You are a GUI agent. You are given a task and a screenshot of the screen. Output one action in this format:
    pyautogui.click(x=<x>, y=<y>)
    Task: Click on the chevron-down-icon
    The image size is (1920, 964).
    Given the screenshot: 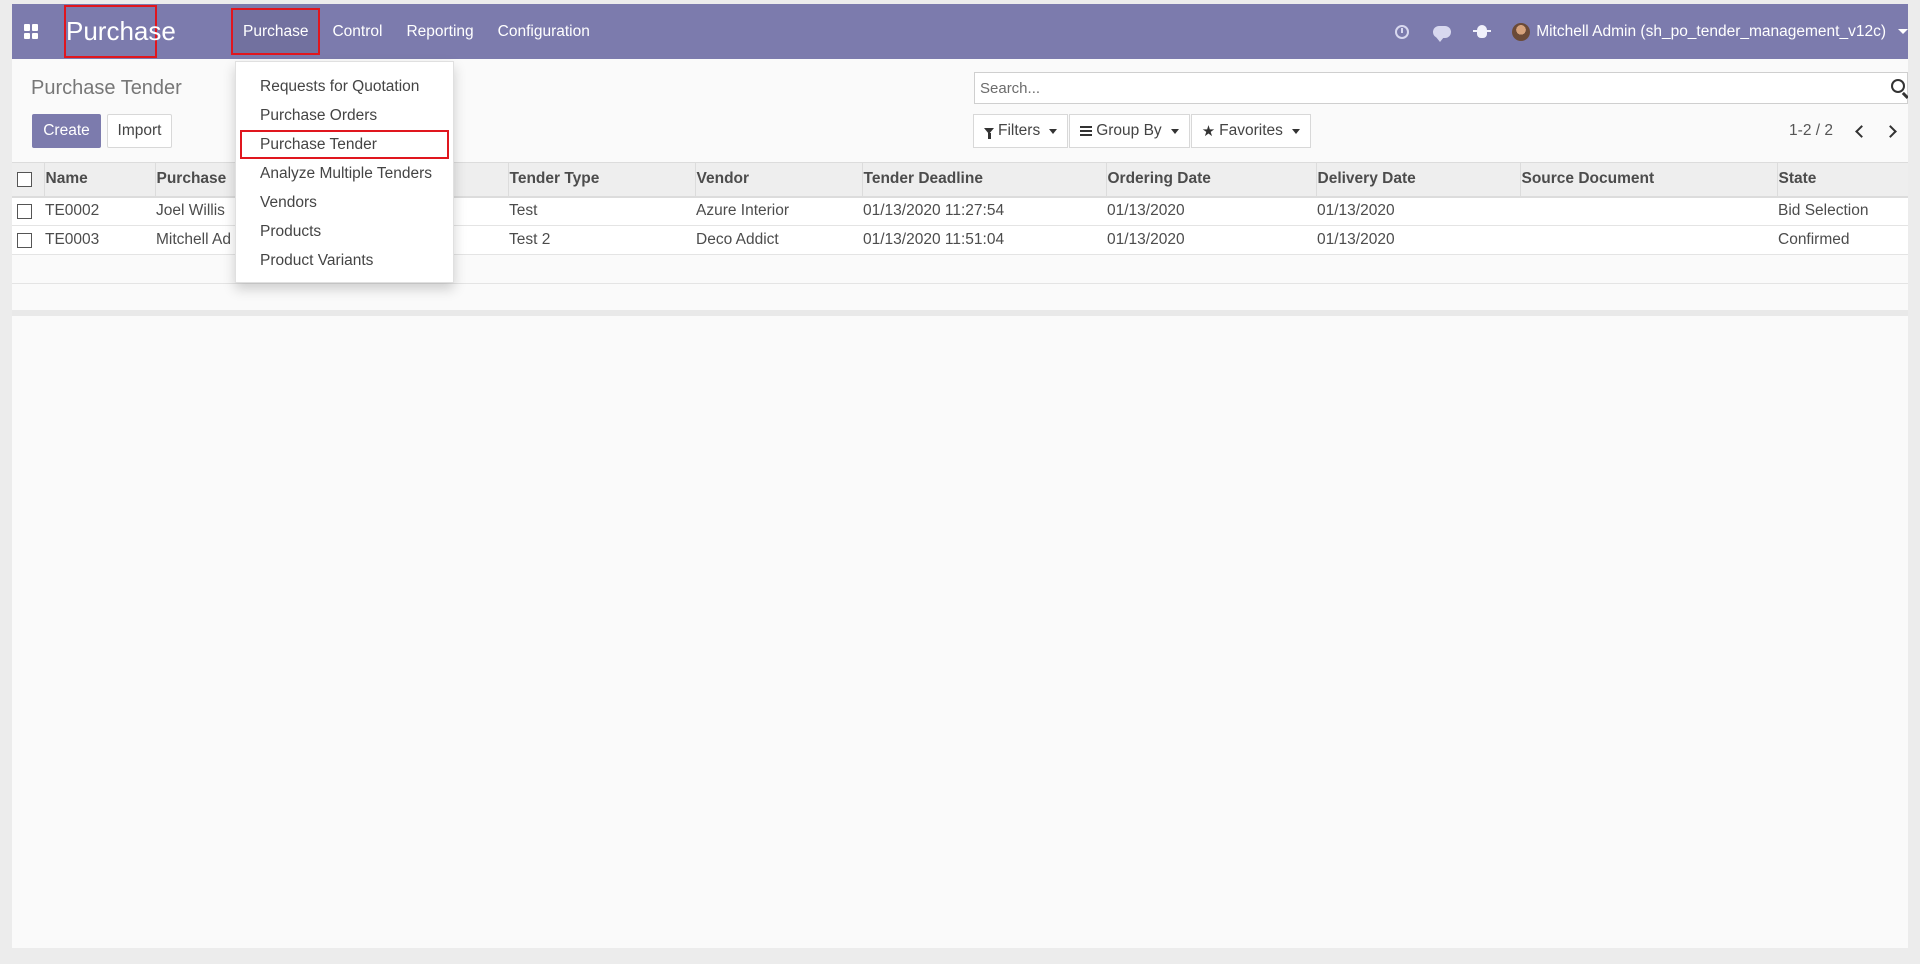 What is the action you would take?
    pyautogui.click(x=1903, y=31)
    